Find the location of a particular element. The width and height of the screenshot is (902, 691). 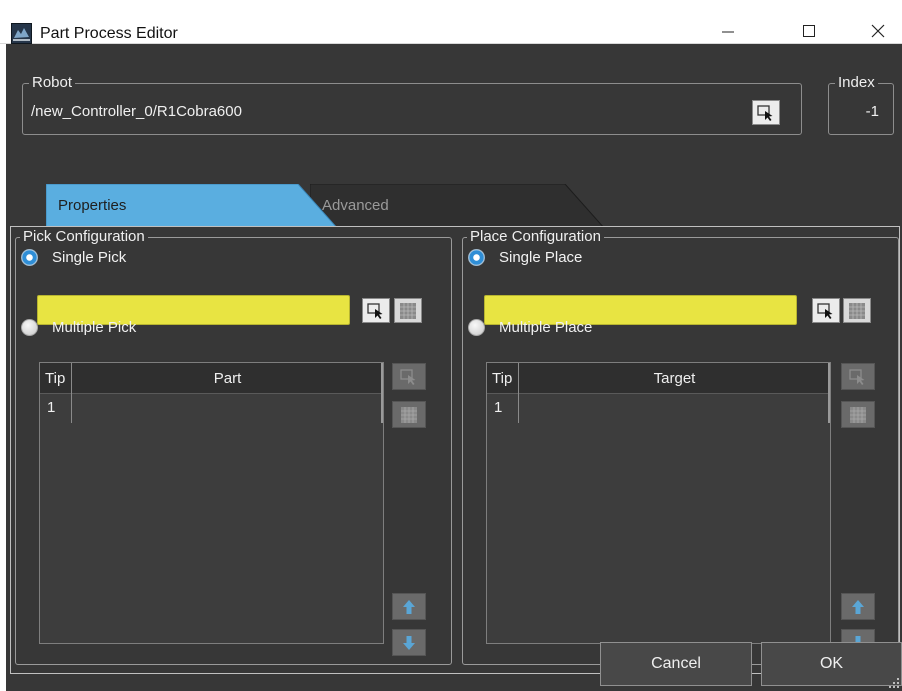

place-move-up-button is located at coordinates (858, 606).